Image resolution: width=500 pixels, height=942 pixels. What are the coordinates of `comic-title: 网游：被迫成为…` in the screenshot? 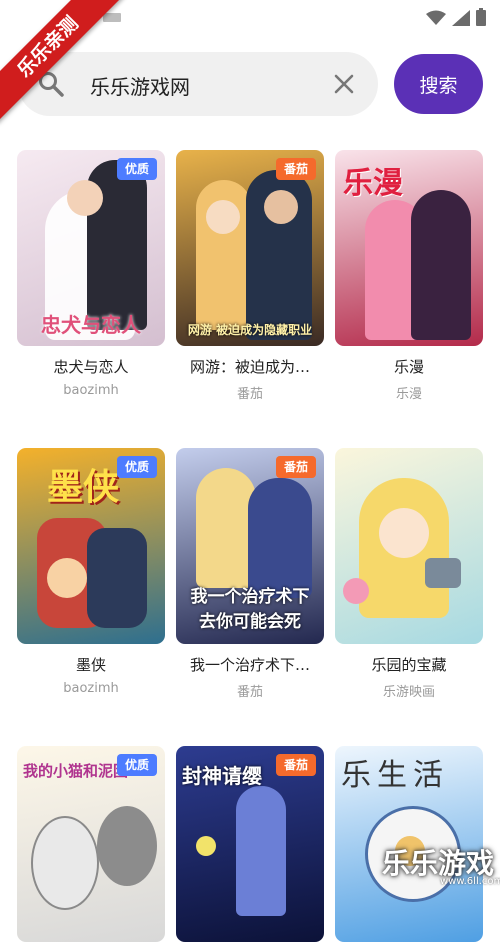 It's located at (249, 367).